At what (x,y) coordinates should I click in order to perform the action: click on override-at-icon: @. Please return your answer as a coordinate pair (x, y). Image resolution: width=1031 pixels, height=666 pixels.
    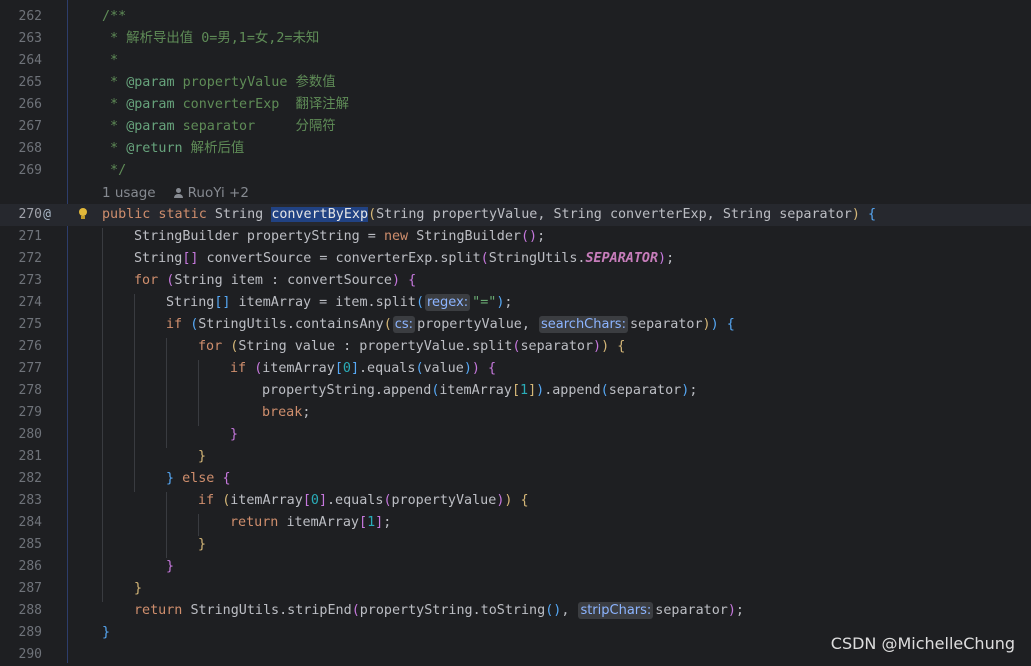
    Looking at the image, I should click on (47, 215).